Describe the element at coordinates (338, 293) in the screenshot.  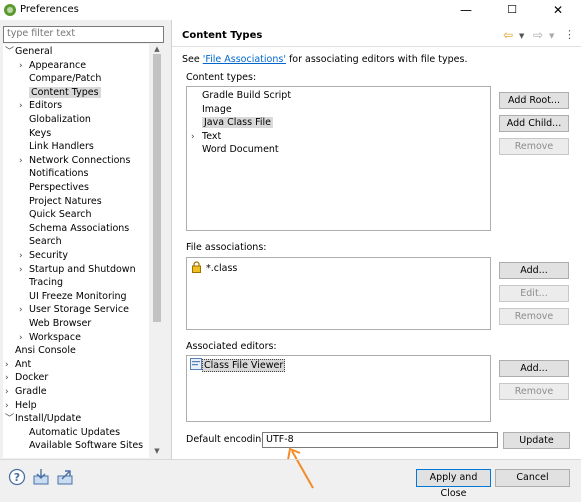
I see `file-associations-list: *.class` at that location.